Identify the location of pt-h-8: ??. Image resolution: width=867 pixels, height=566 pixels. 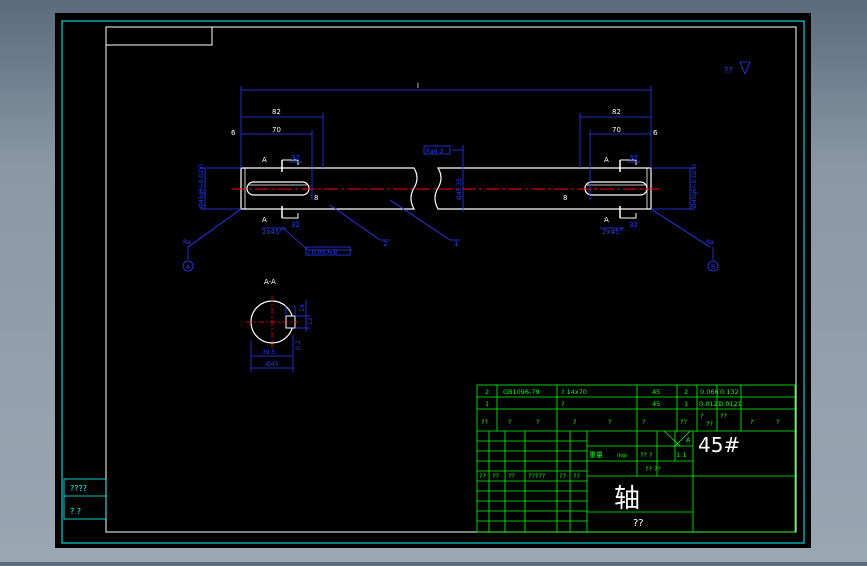
(723, 416).